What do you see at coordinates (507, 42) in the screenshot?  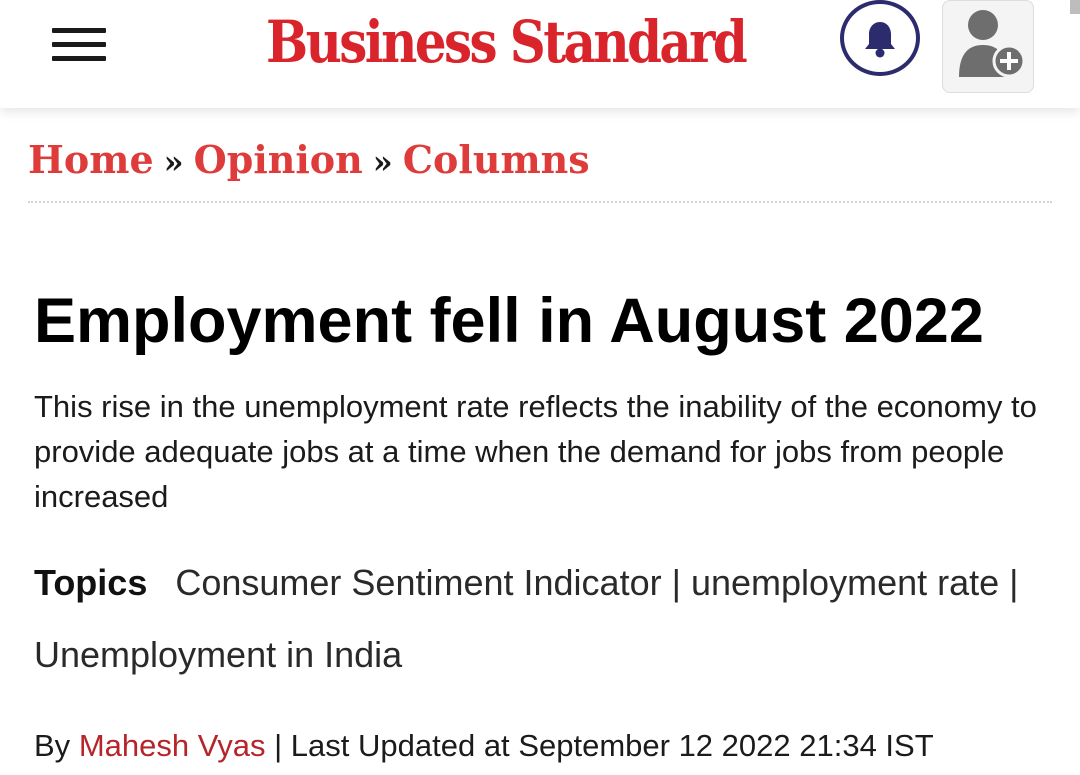 I see `site-logo: Business Standard` at bounding box center [507, 42].